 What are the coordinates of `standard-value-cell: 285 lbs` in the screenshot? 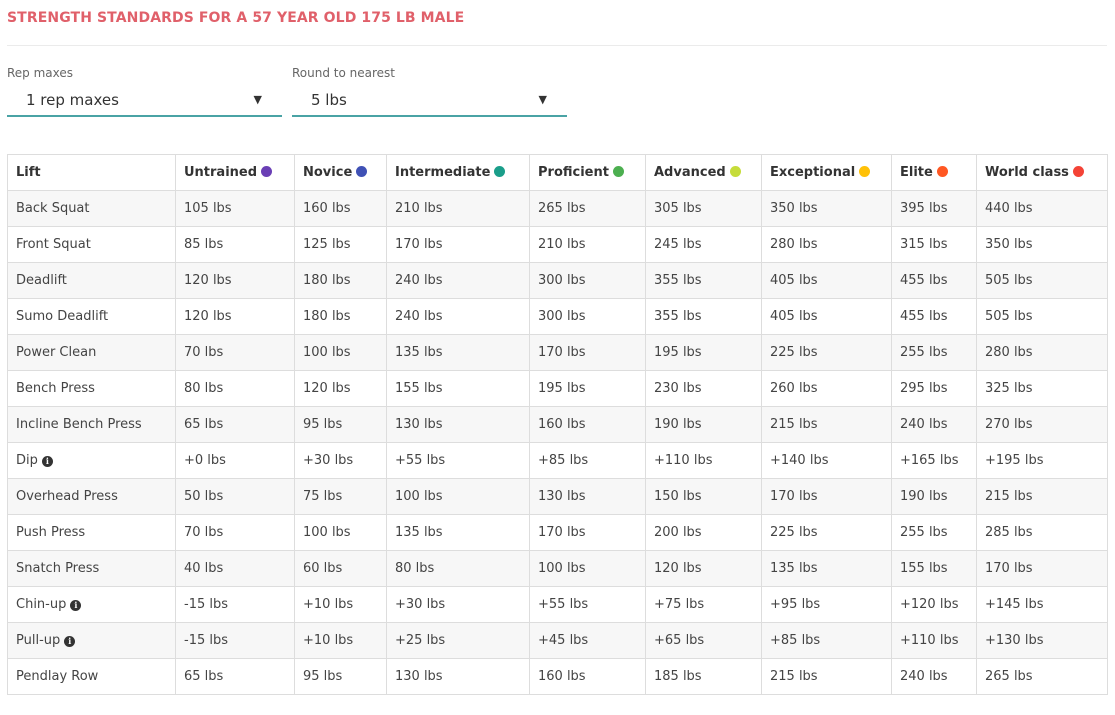 It's located at (1042, 532).